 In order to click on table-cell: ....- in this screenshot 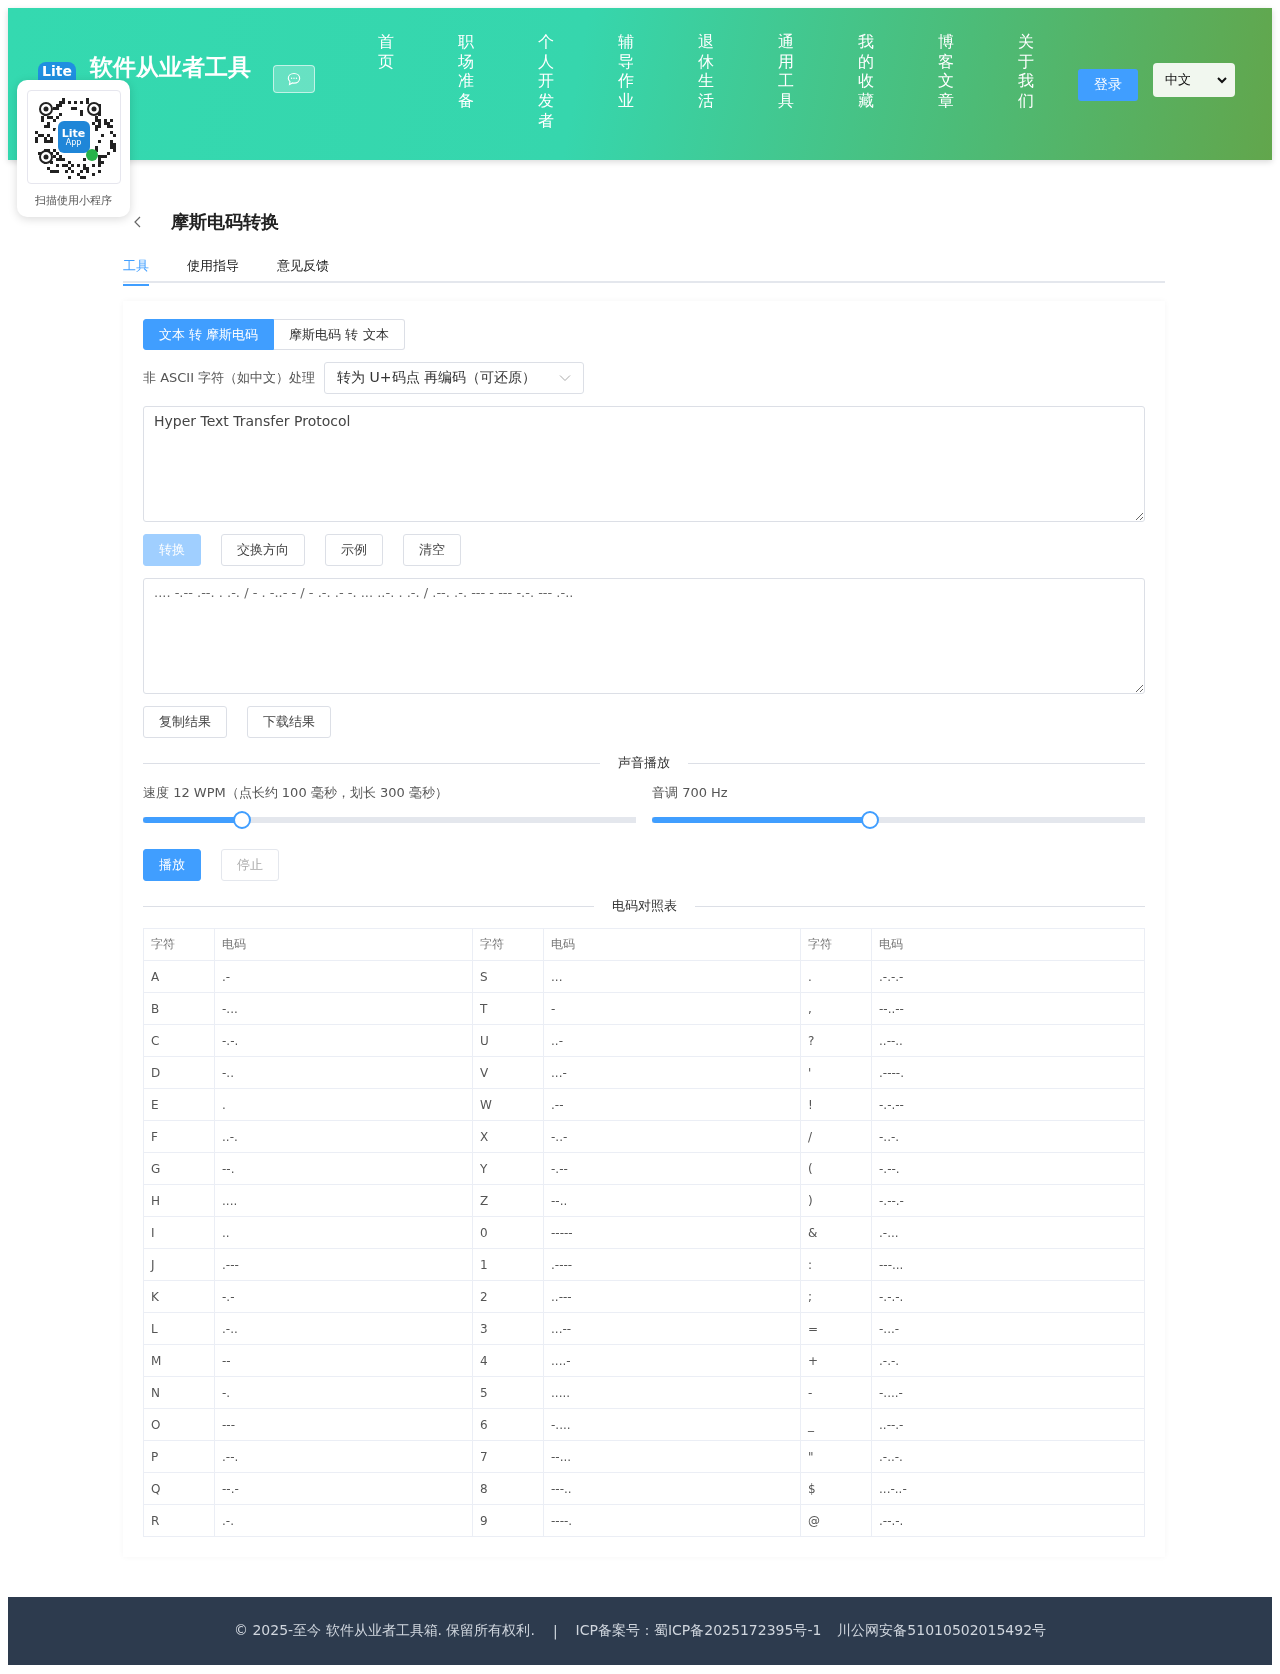, I will do `click(672, 1360)`.